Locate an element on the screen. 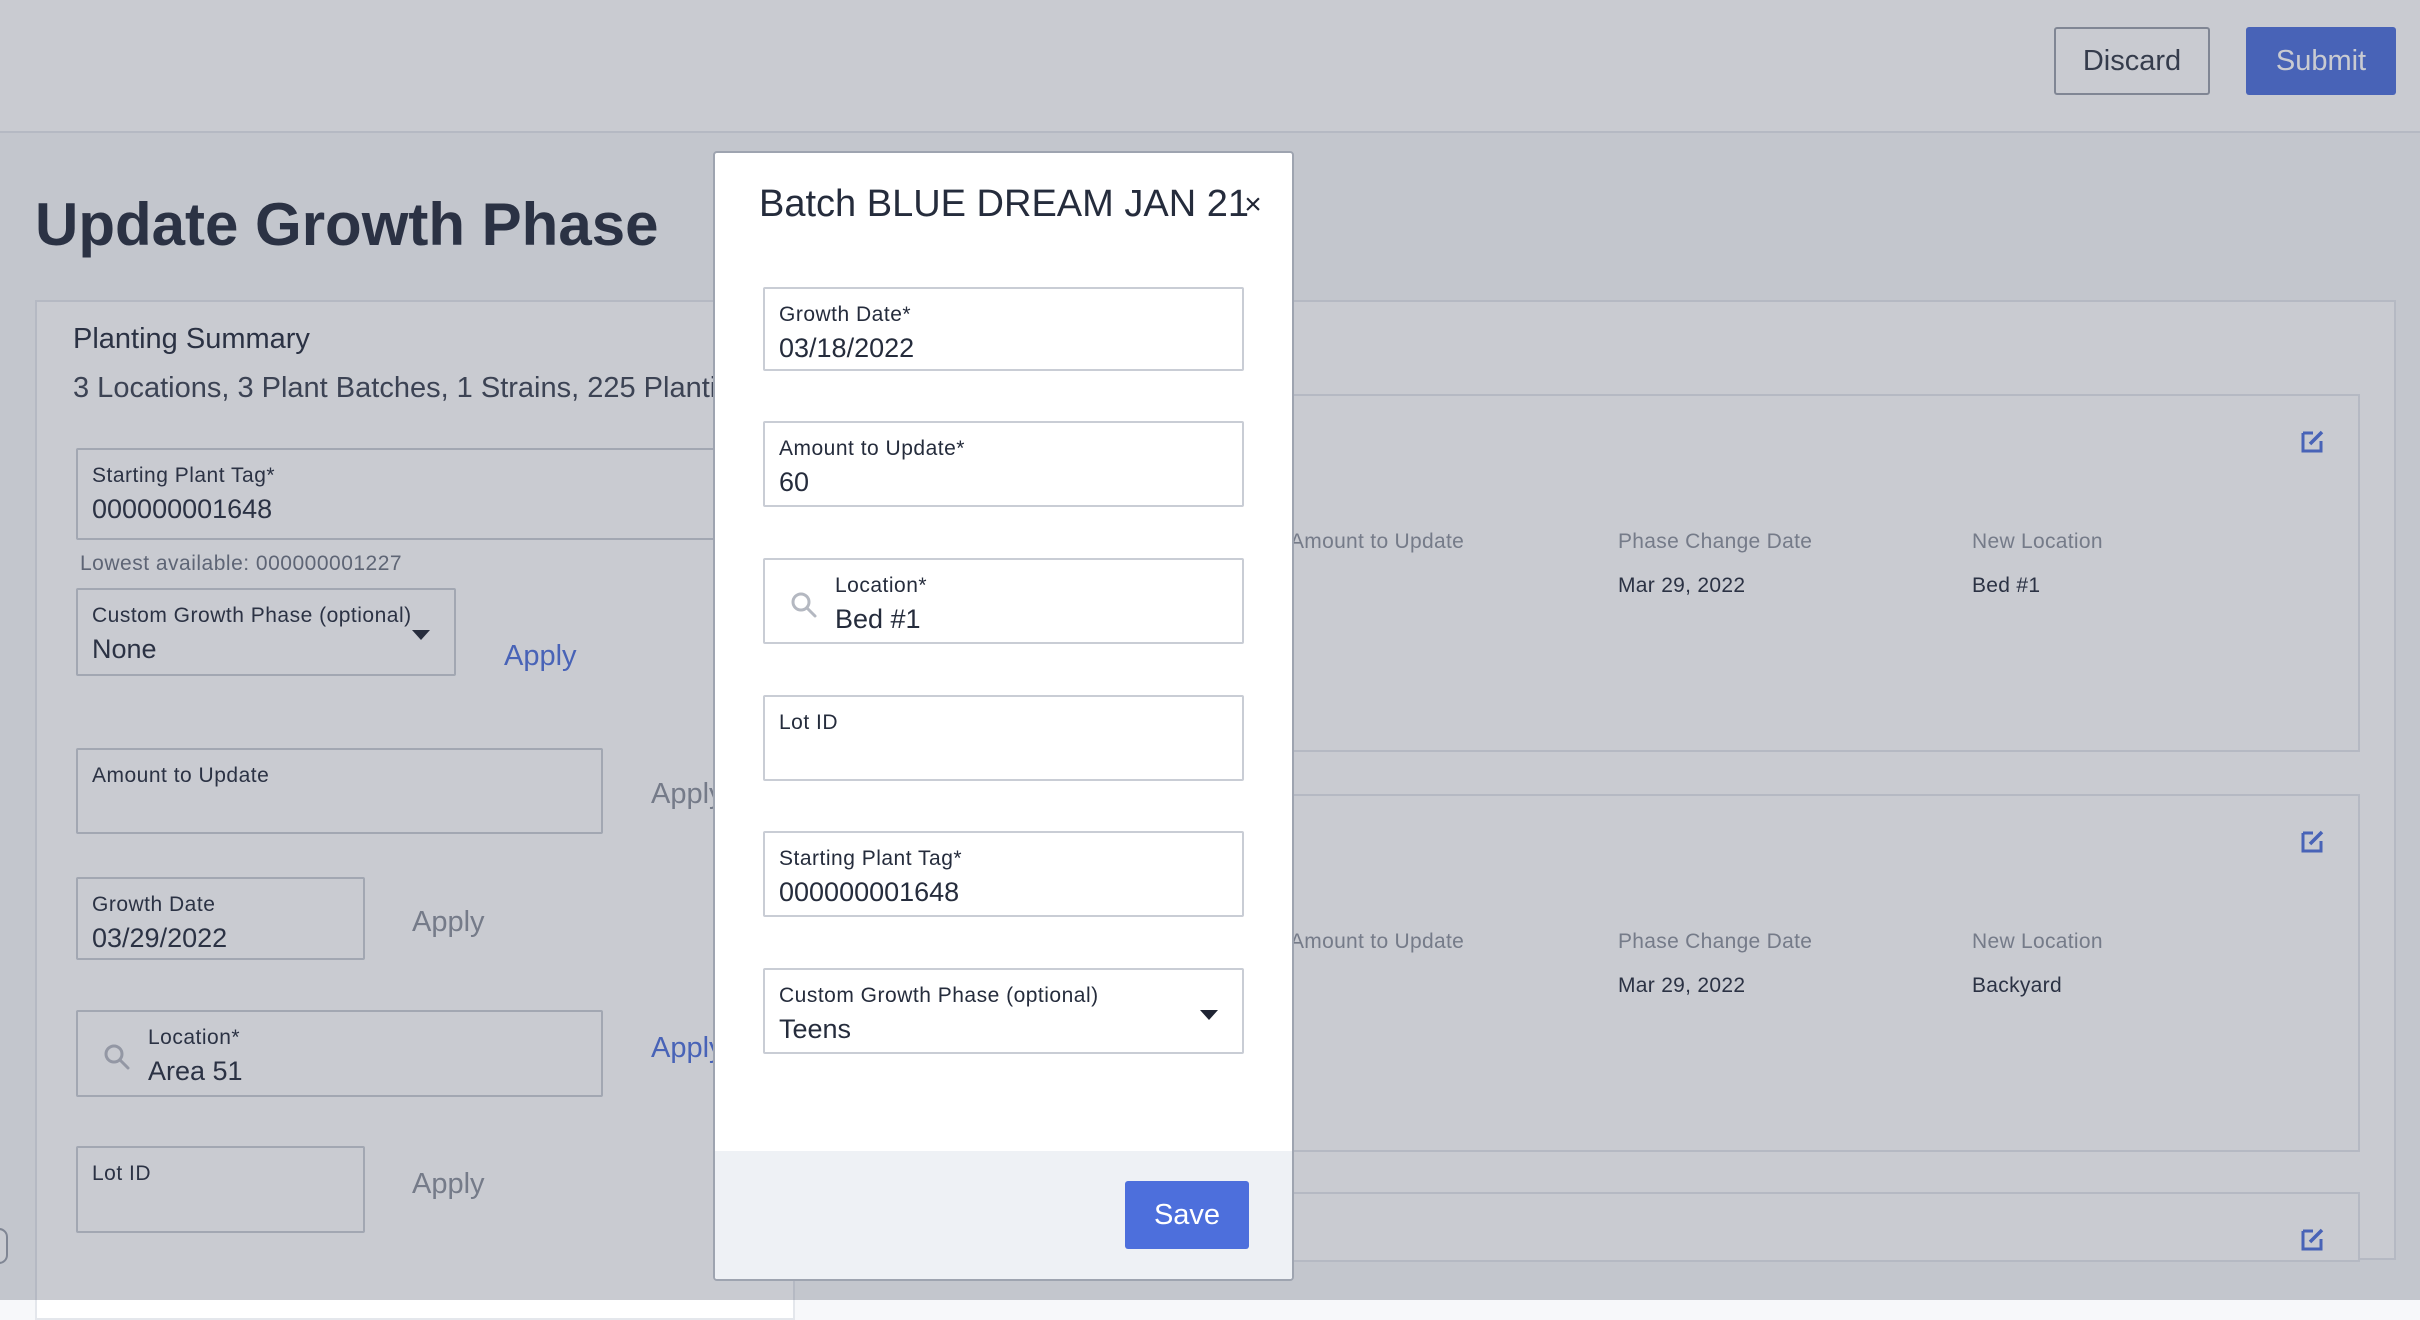 This screenshot has width=2420, height=1320. field-label: Lot ID is located at coordinates (809, 722).